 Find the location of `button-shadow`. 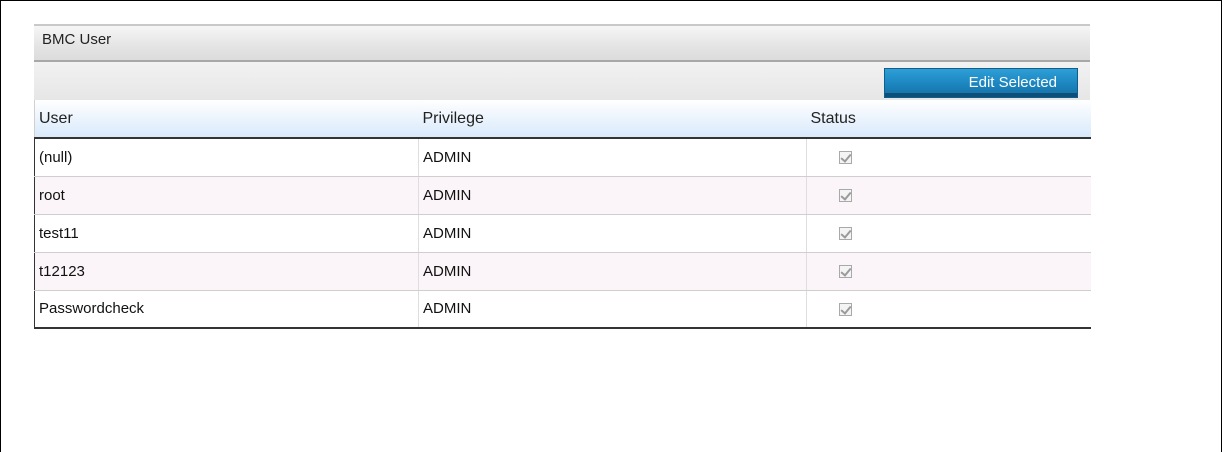

button-shadow is located at coordinates (981, 95).